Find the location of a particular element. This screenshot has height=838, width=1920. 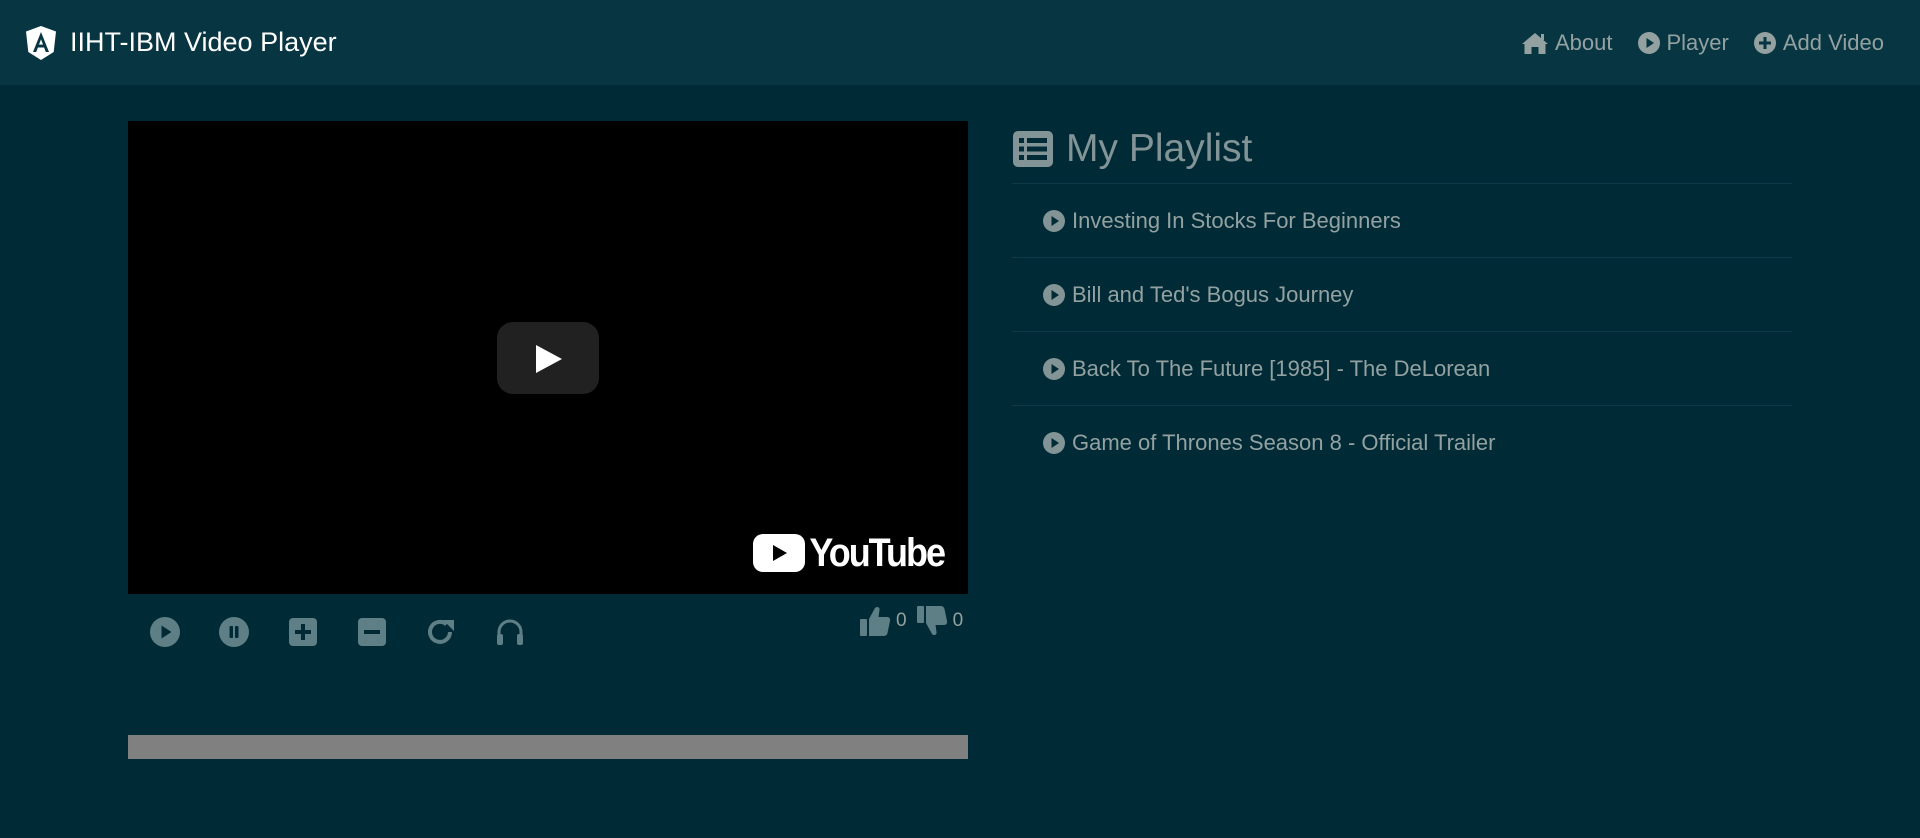

pause-control-button is located at coordinates (234, 632).